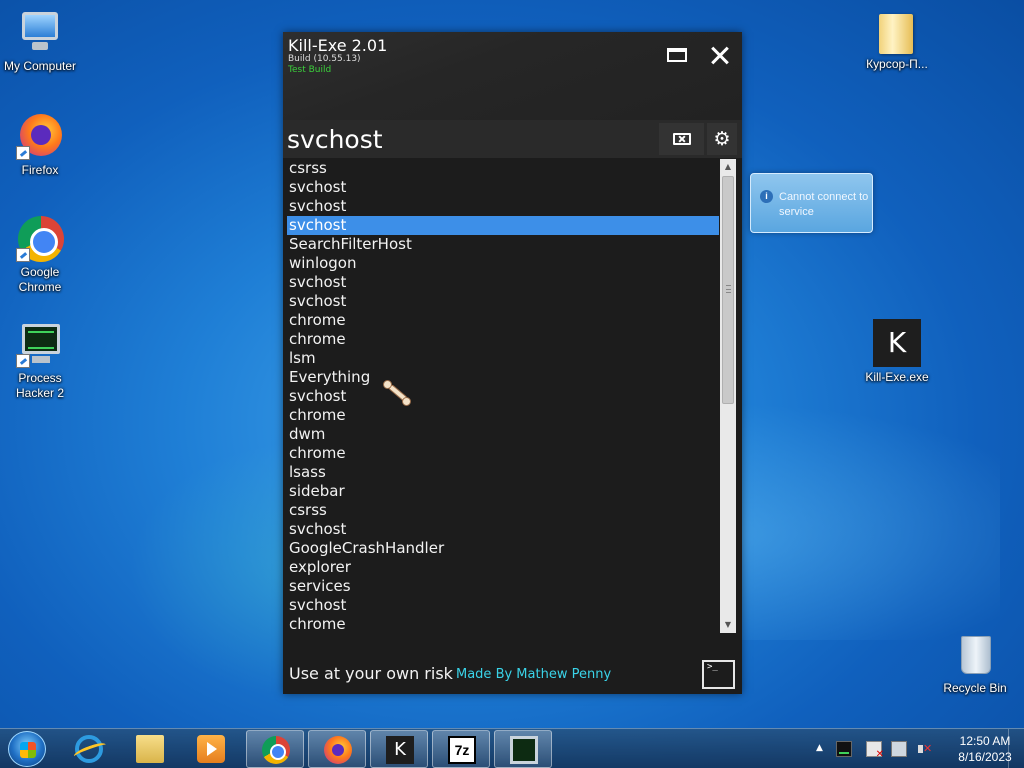 This screenshot has height=768, width=1024. What do you see at coordinates (728, 167) in the screenshot?
I see `scroll-up-arrow-icon: ▲` at bounding box center [728, 167].